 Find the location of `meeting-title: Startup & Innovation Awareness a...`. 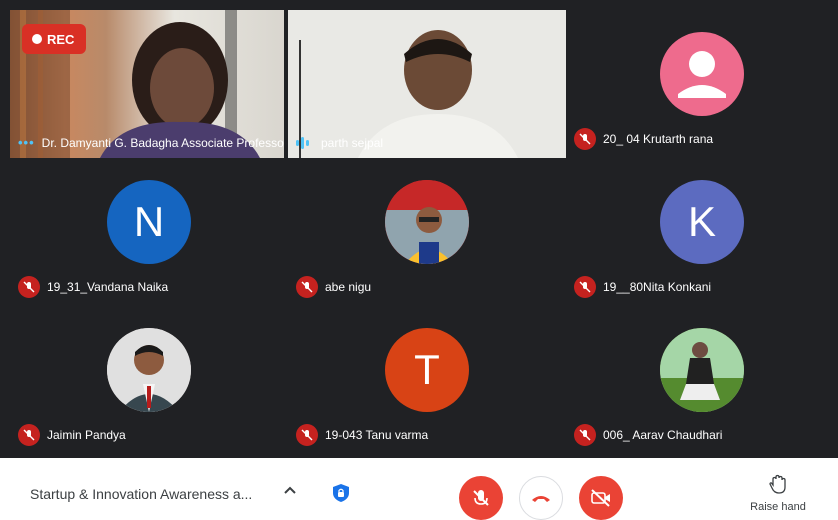

meeting-title: Startup & Innovation Awareness a... is located at coordinates (141, 494).